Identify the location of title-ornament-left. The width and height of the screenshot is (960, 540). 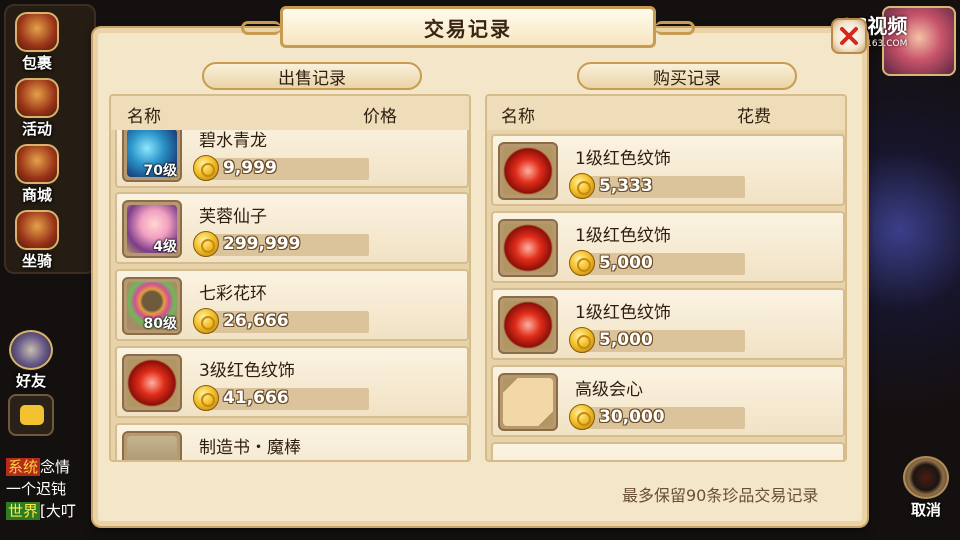
(261, 28).